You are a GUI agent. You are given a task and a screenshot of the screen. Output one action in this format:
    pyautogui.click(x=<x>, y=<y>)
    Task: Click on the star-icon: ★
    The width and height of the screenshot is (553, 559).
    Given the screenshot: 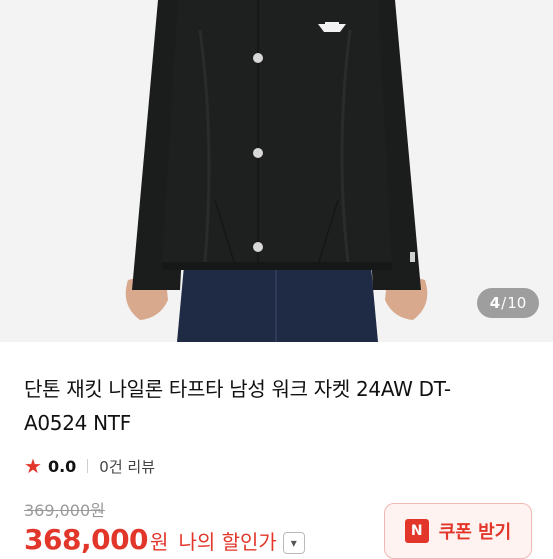 What is the action you would take?
    pyautogui.click(x=33, y=466)
    